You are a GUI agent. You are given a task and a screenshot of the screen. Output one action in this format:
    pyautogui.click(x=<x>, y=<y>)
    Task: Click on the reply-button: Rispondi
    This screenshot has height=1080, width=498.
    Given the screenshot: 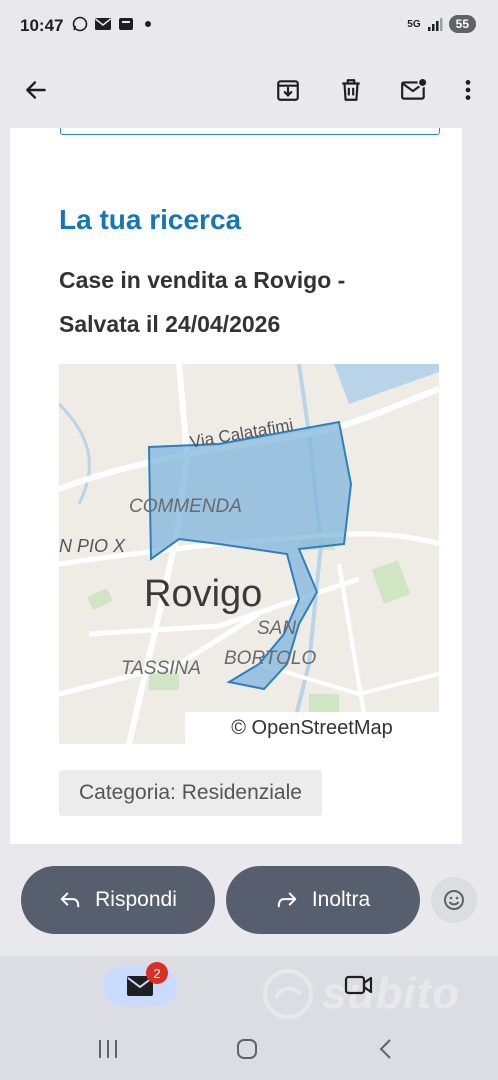 What is the action you would take?
    pyautogui.click(x=118, y=900)
    